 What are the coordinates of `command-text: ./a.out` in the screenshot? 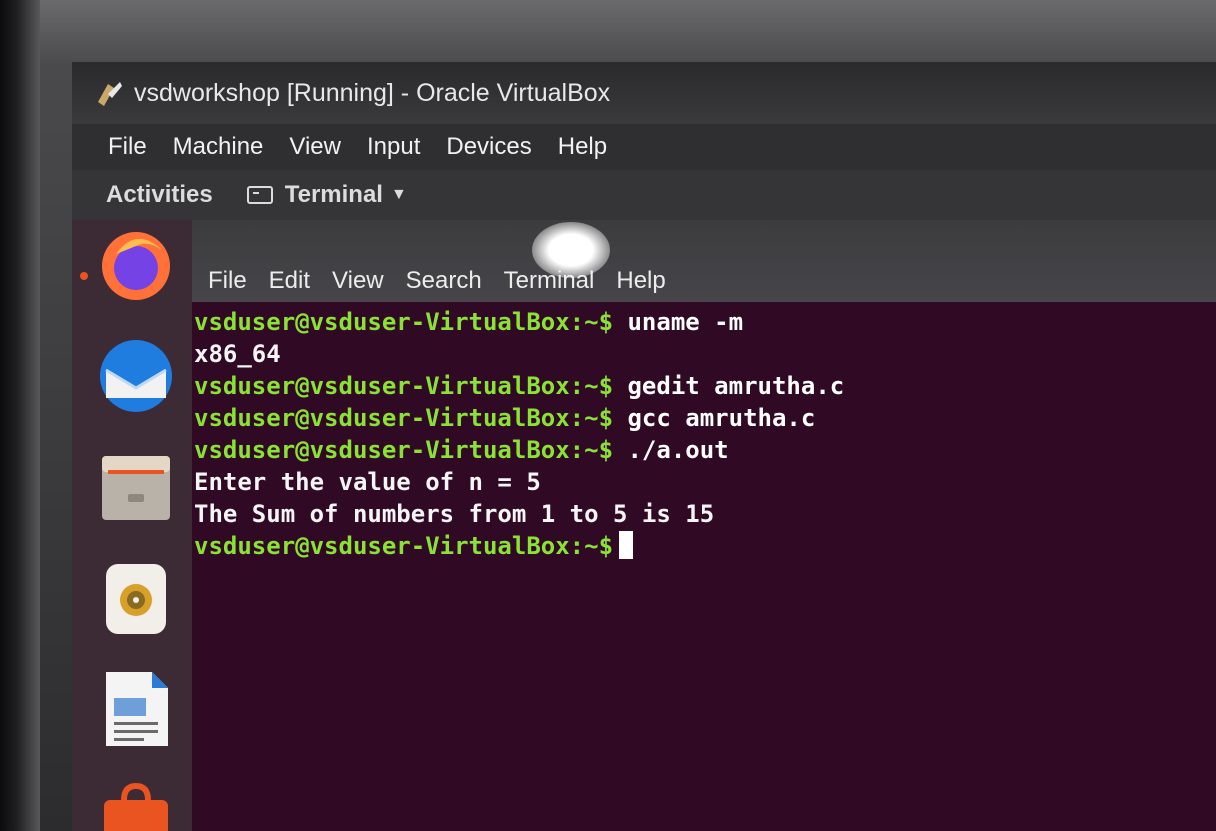 It's located at (671, 450).